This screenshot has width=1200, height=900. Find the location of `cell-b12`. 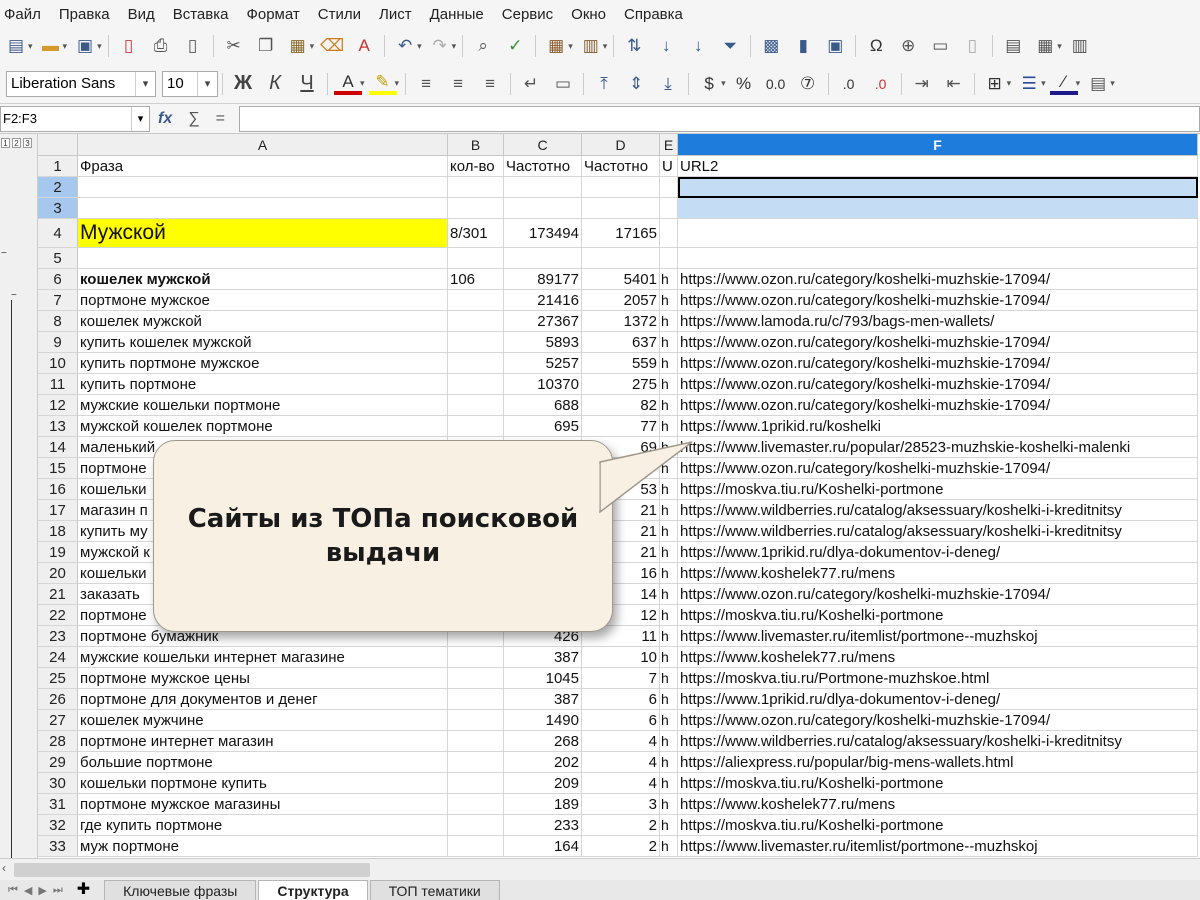

cell-b12 is located at coordinates (476, 405).